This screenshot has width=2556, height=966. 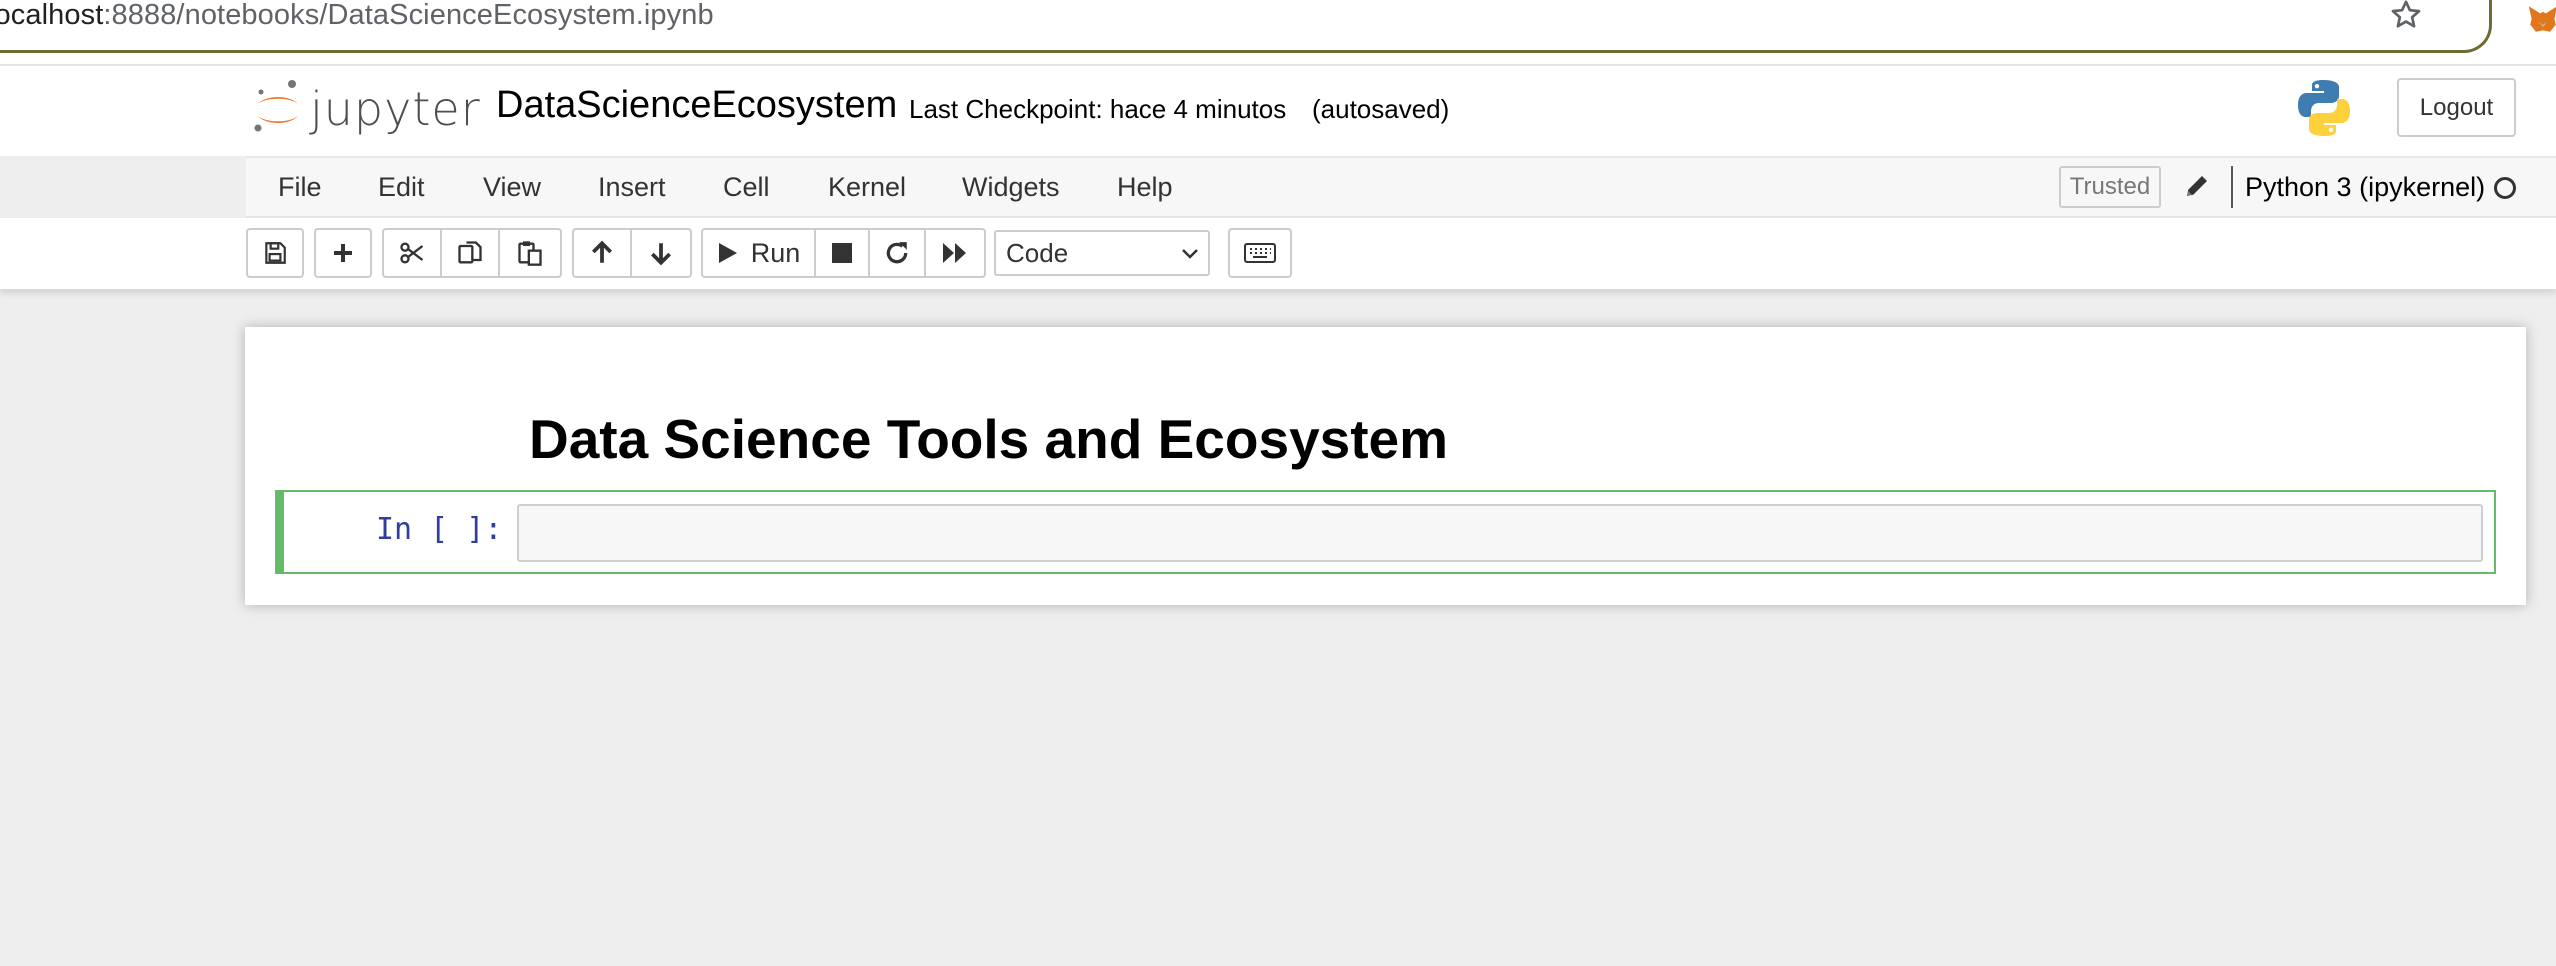 What do you see at coordinates (439, 529) in the screenshot?
I see `cell-input-prompt: In [ ]:` at bounding box center [439, 529].